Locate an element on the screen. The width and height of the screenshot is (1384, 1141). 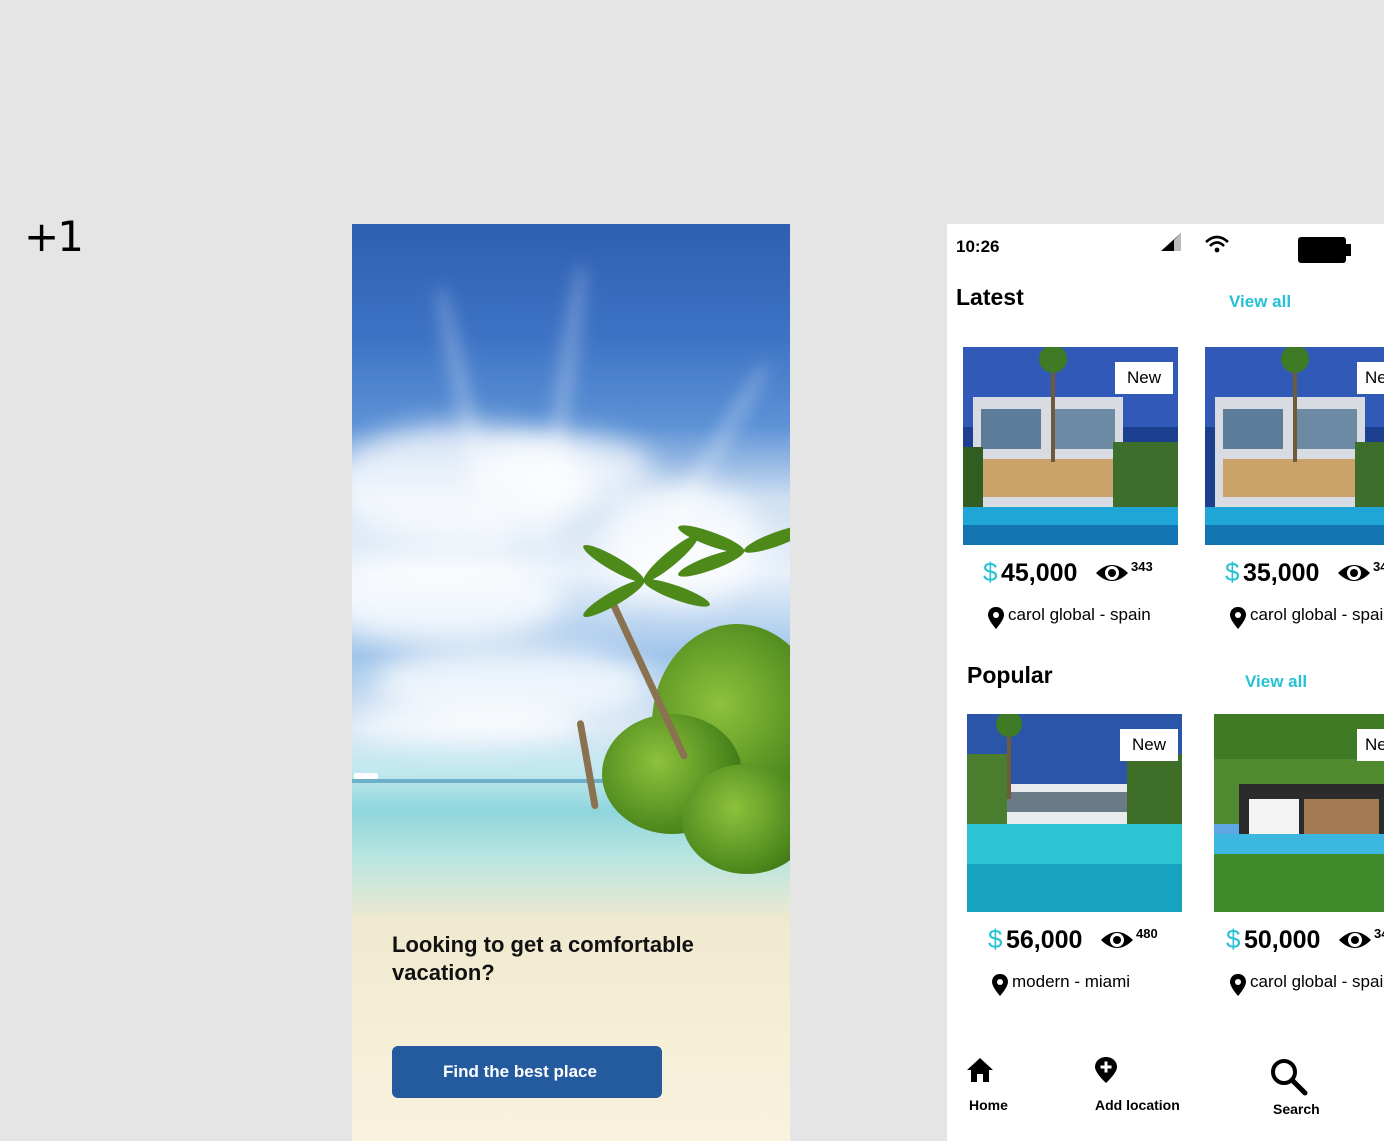
price-value: 50,000 is located at coordinates (1282, 940).